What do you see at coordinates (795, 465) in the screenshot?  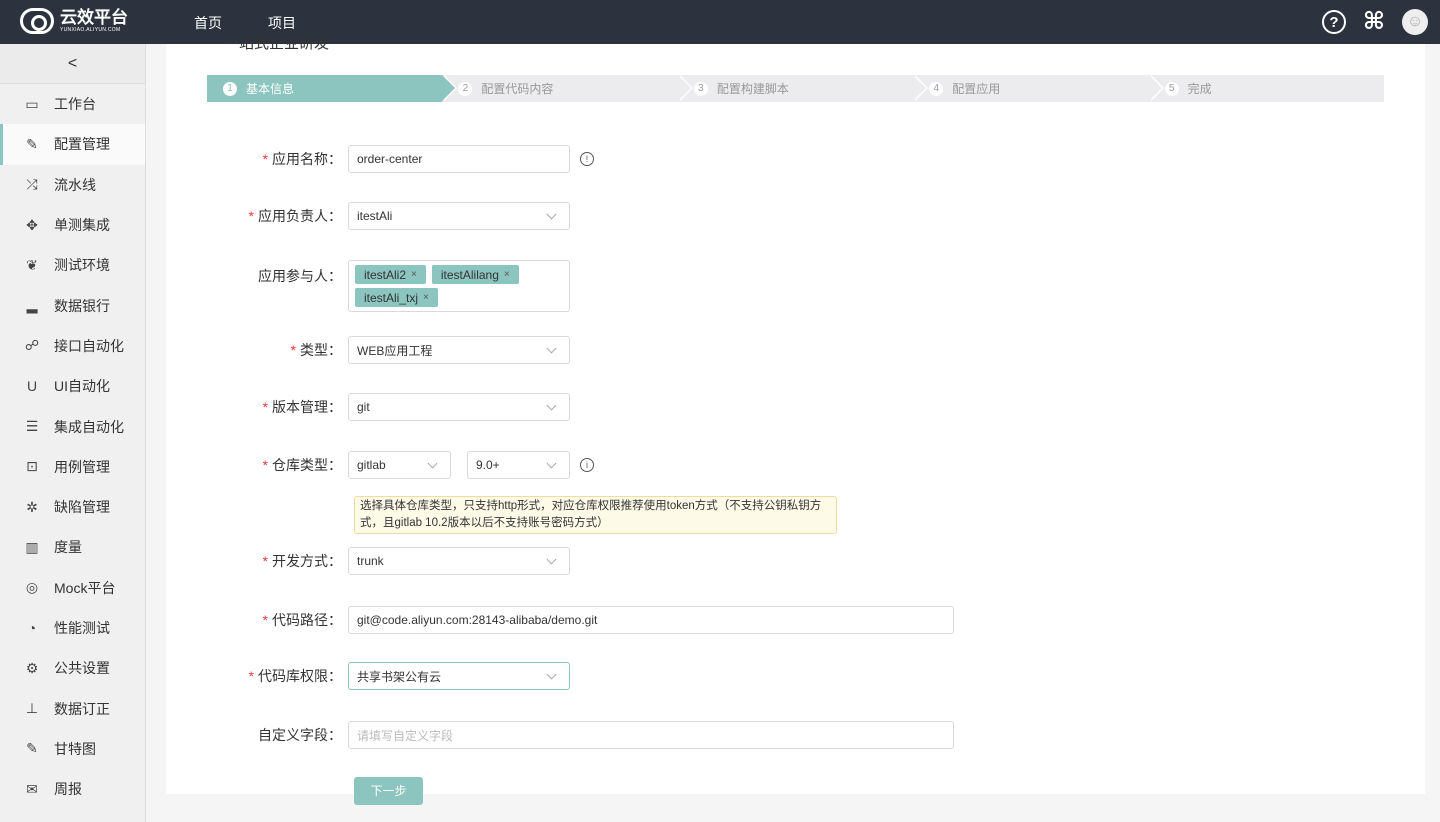 I see `row-repo-type: * 仓库类型： gitlab 9.0+ i` at bounding box center [795, 465].